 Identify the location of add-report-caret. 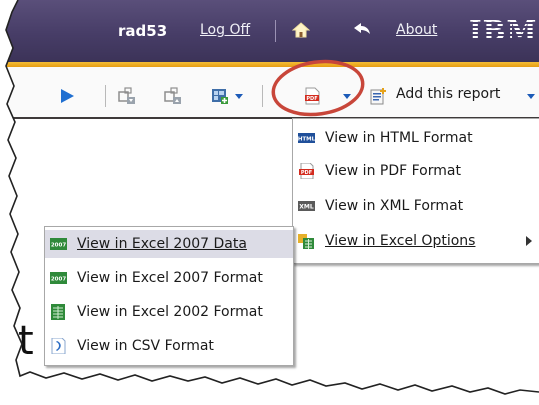
(531, 96).